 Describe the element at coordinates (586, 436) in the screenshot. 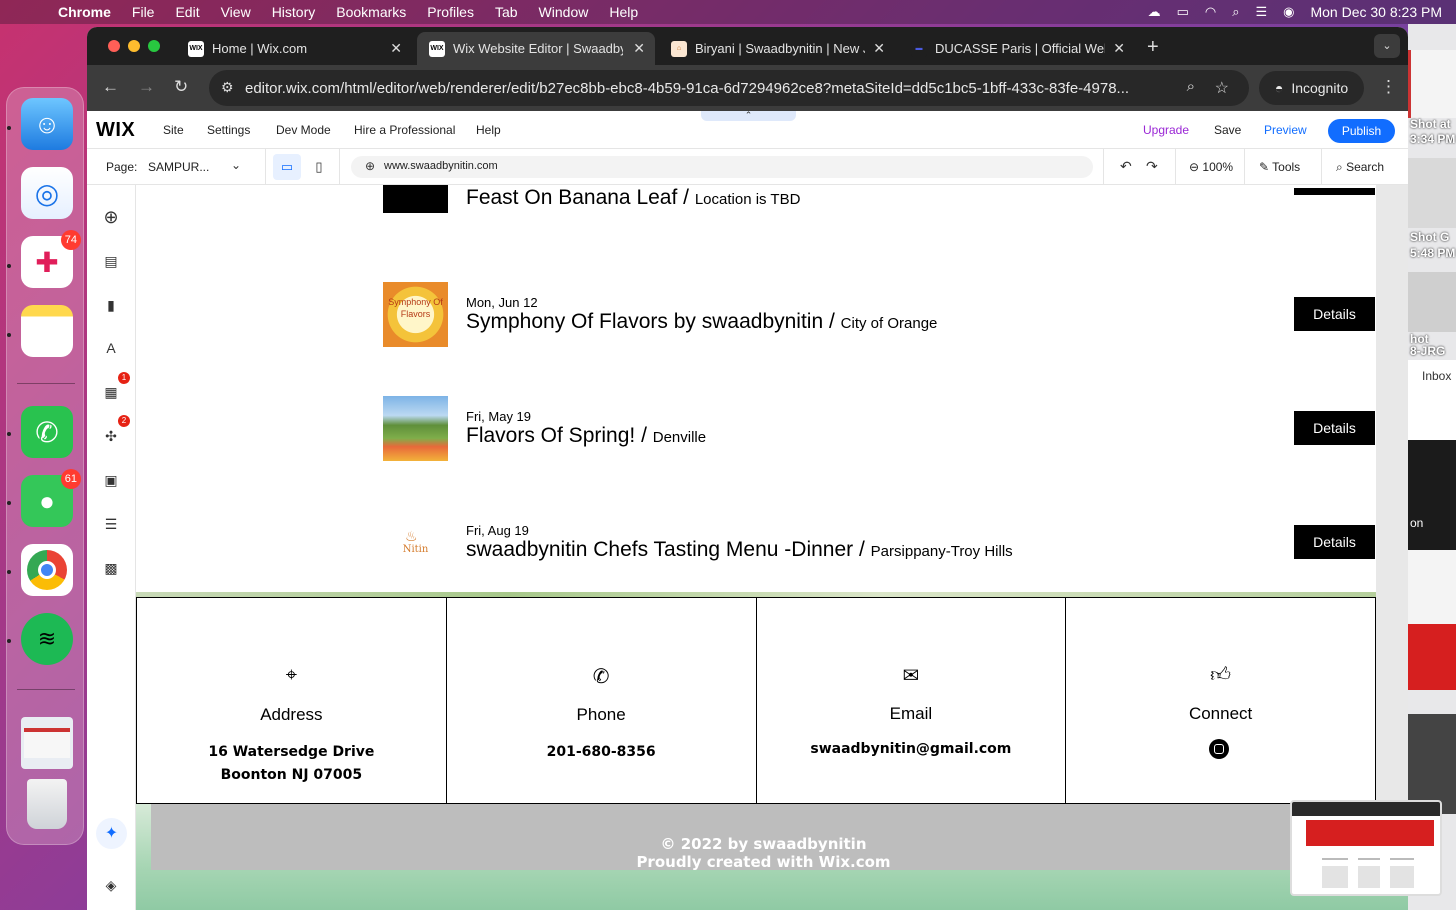

I see `event-title: Flavors Of Spring! / Denville` at that location.